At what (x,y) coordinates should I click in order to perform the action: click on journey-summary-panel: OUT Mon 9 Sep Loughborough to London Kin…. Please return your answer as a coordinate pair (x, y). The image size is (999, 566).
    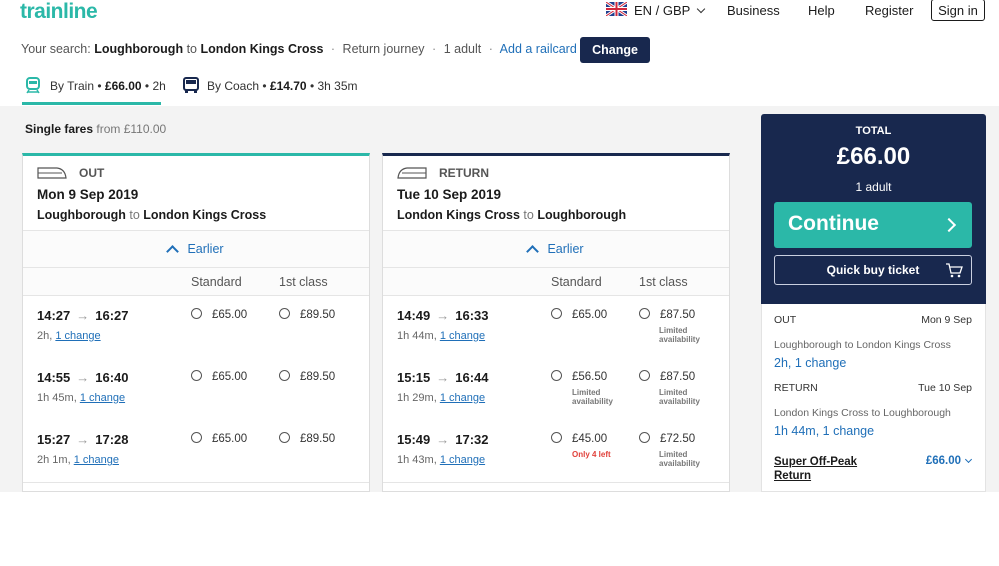
    Looking at the image, I should click on (873, 398).